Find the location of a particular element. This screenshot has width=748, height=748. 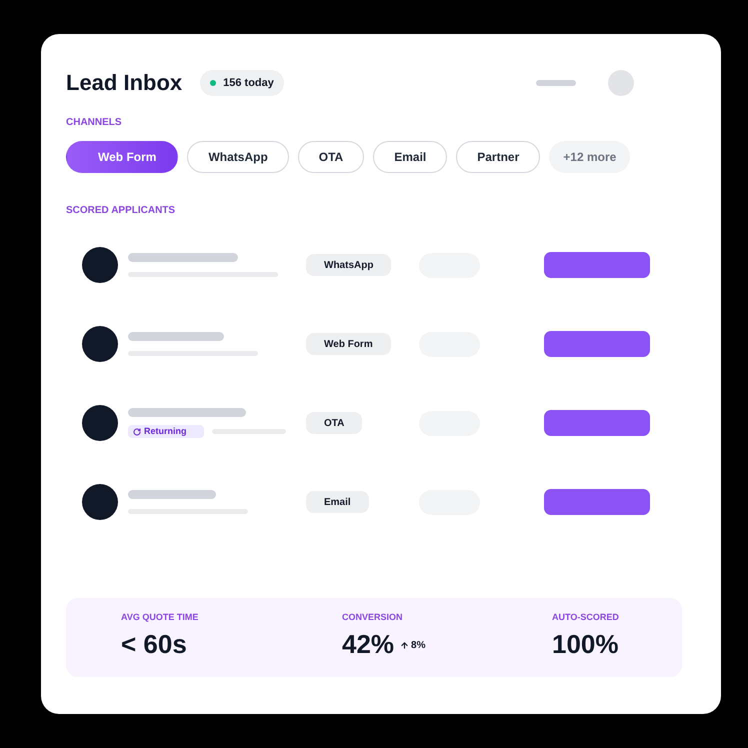

channel-chip: WhatsApp is located at coordinates (238, 157).